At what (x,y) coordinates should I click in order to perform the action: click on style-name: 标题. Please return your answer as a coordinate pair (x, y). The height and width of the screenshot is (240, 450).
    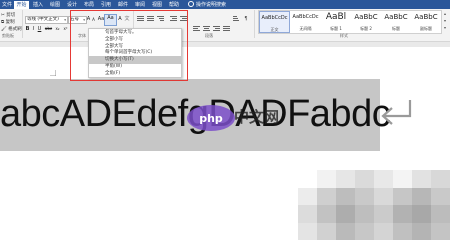
    Looking at the image, I should click on (396, 28).